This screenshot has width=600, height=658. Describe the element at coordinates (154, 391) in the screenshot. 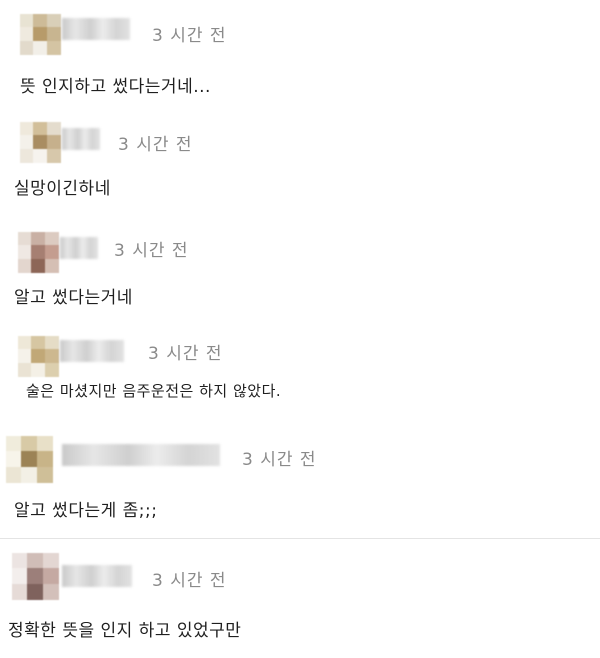

I see `comment-text: 술은 마셨지만 음주운전은 하지 않았다.` at that location.